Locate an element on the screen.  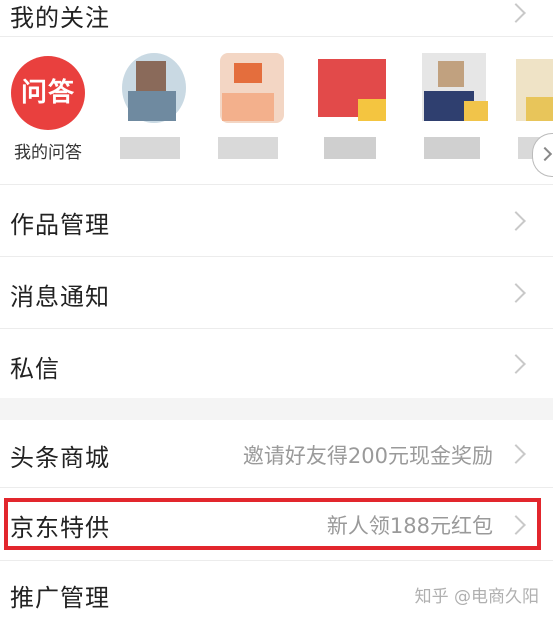
toutiao-mall-promo: 邀请好友得200元现金奖励 is located at coordinates (367, 456).